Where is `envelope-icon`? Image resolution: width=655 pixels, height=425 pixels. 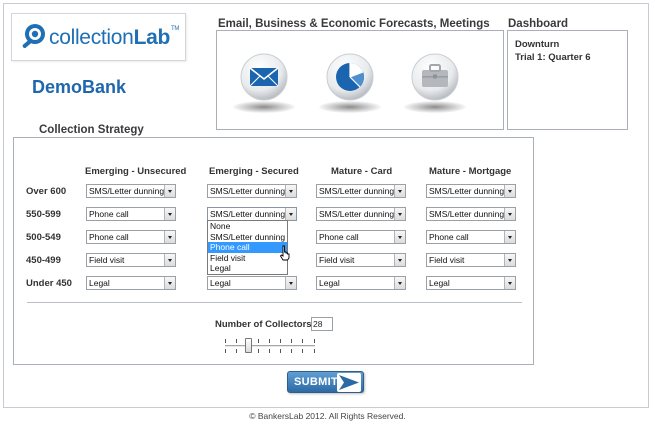
envelope-icon is located at coordinates (264, 77).